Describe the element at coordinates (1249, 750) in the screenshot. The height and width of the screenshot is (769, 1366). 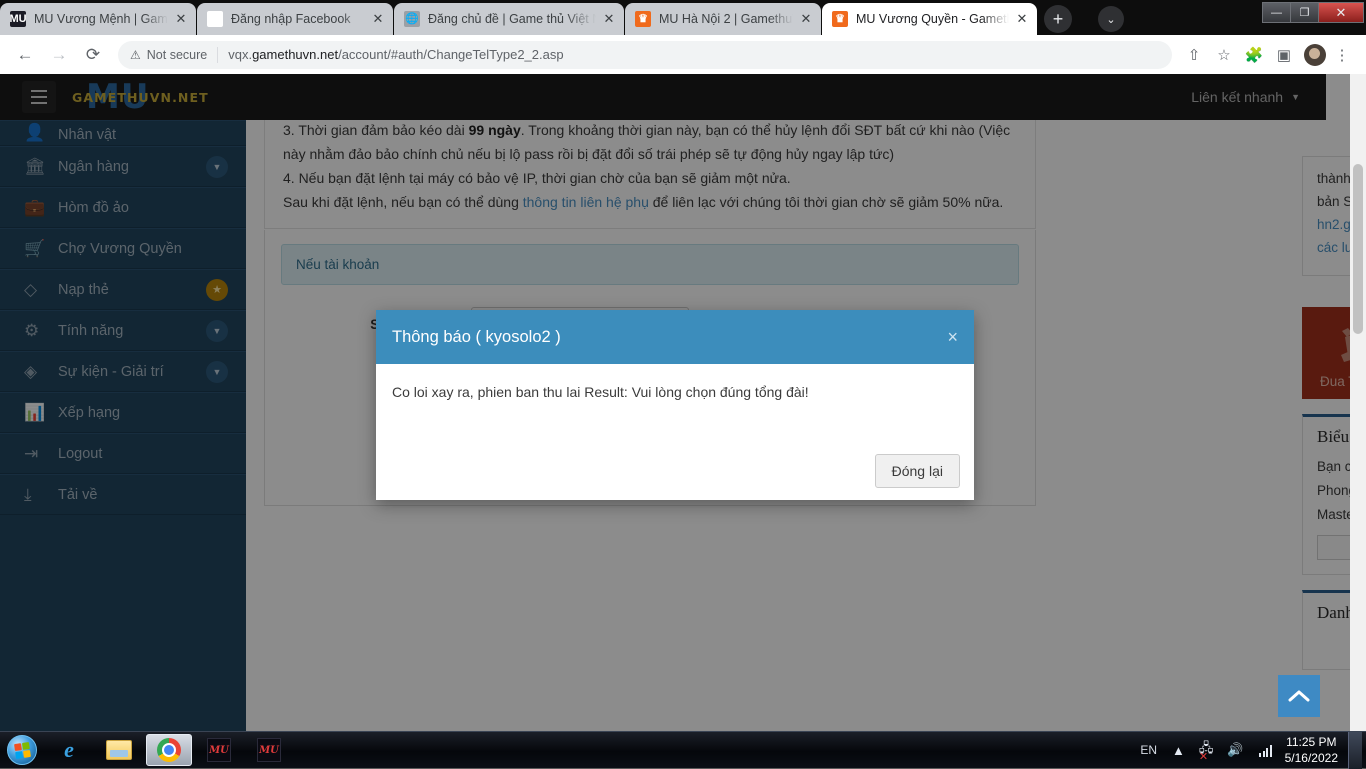
I see `system-tray: EN ▲ 🖧 ✕ 🔊 11:25 PM 5/16/2022` at that location.